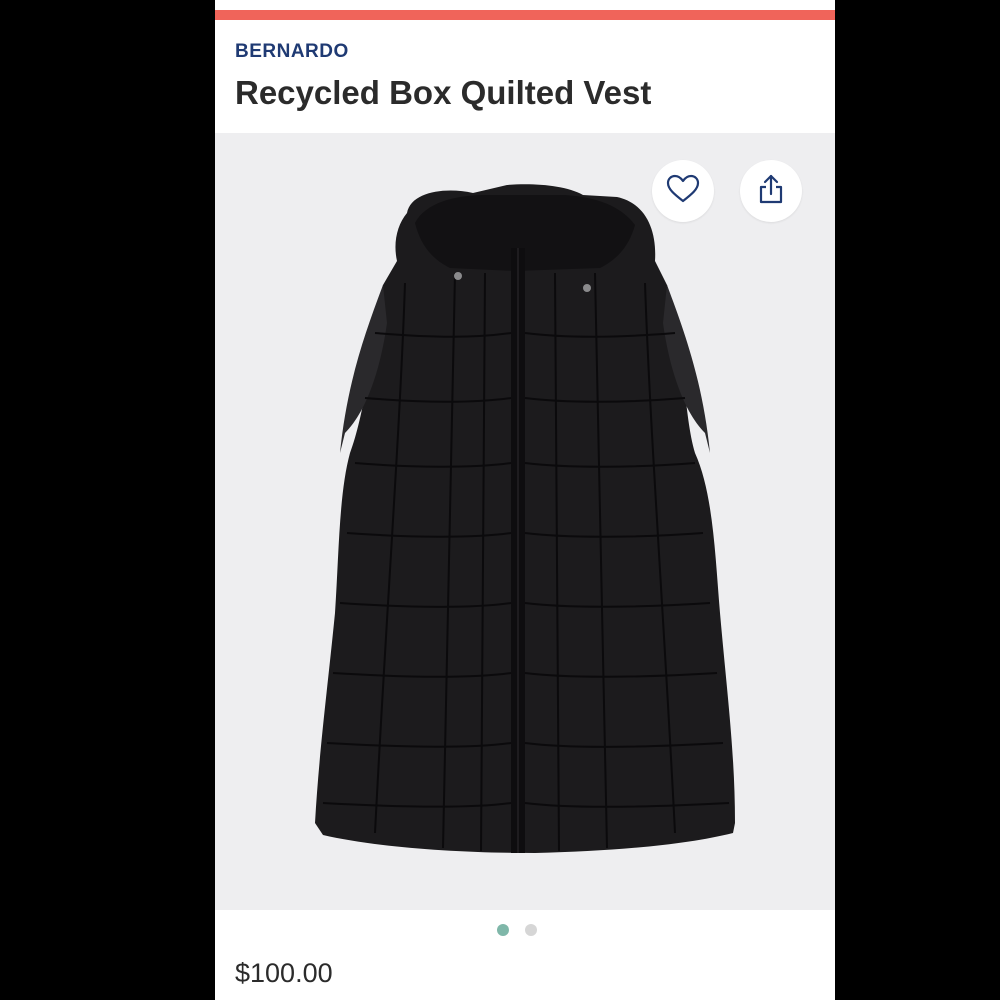  I want to click on accent-bar, so click(525, 15).